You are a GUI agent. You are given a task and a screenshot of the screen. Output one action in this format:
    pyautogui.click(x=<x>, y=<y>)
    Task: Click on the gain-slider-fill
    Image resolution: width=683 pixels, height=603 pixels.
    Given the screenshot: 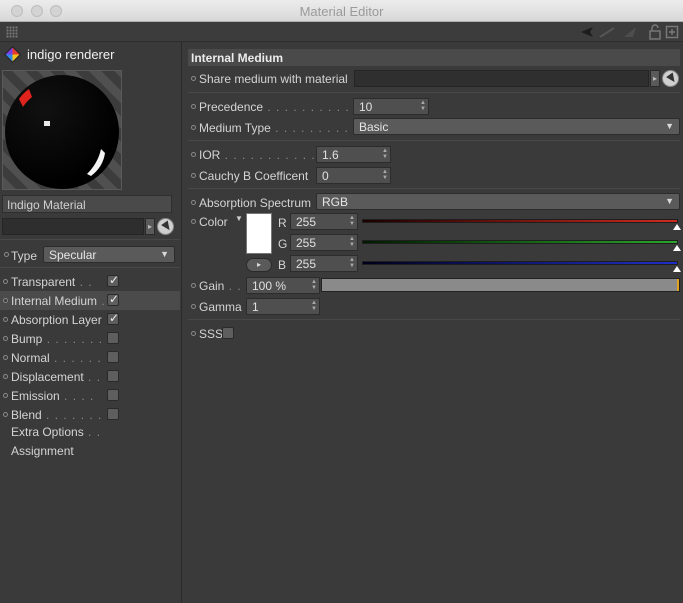 What is the action you would take?
    pyautogui.click(x=500, y=285)
    